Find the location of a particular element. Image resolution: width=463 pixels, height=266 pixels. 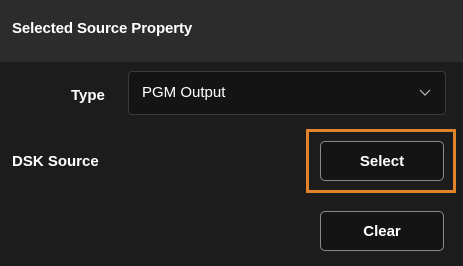

dsk-source-label: DSK Source is located at coordinates (55, 161).